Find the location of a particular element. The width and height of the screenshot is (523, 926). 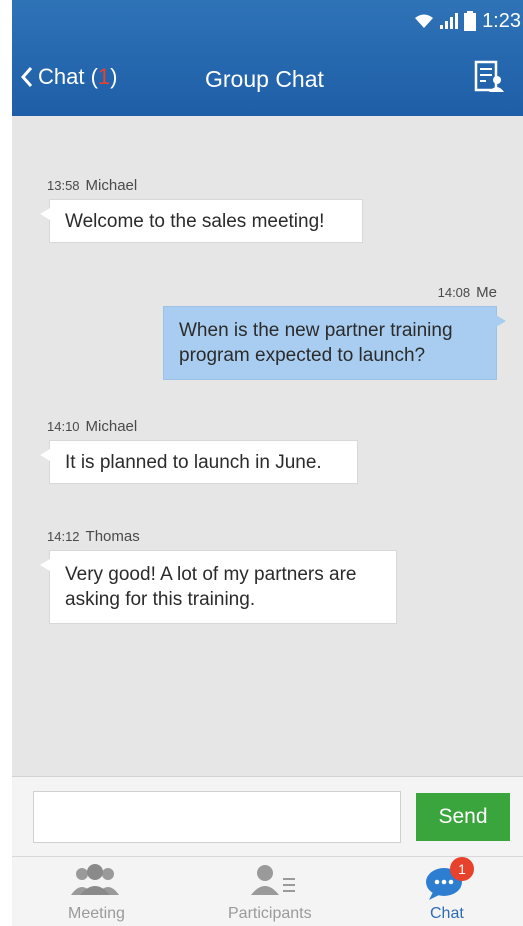

back-button: Chat ( 1 ) is located at coordinates (69, 77).